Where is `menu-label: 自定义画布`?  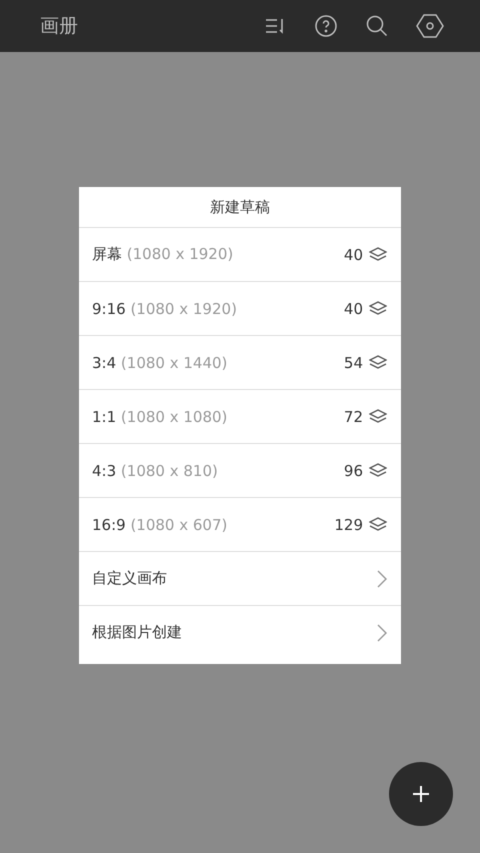
menu-label: 自定义画布 is located at coordinates (129, 578).